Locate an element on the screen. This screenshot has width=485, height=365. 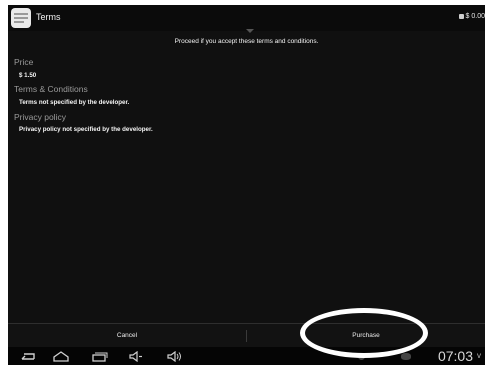
terms-label: Terms & Conditions is located at coordinates (51, 89).